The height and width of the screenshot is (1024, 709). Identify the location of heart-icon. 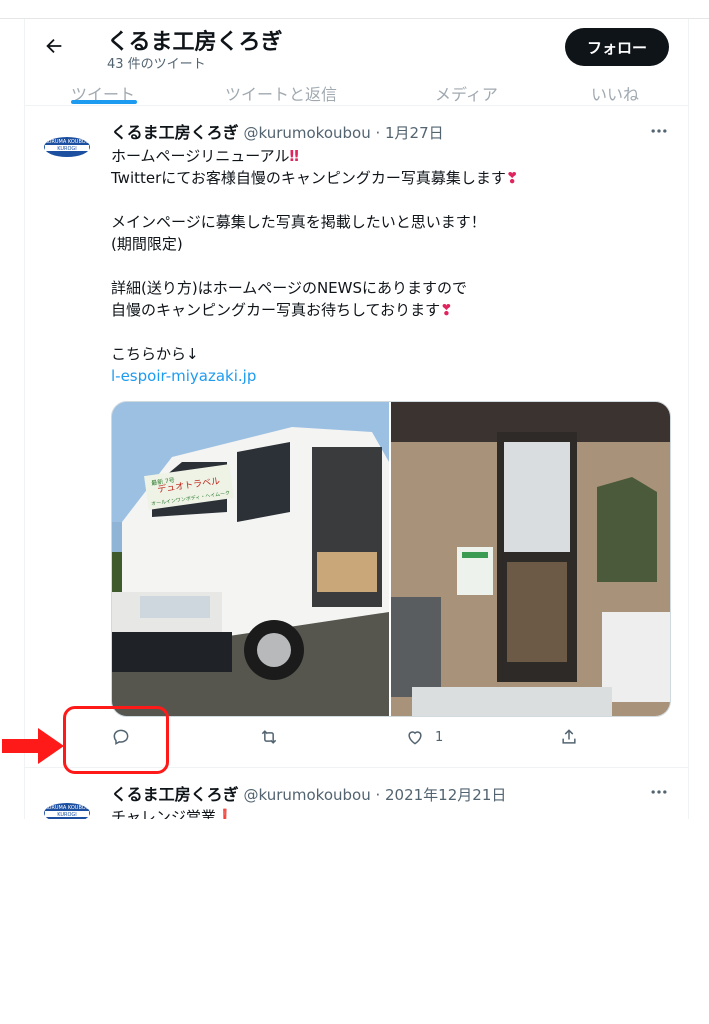
(415, 738).